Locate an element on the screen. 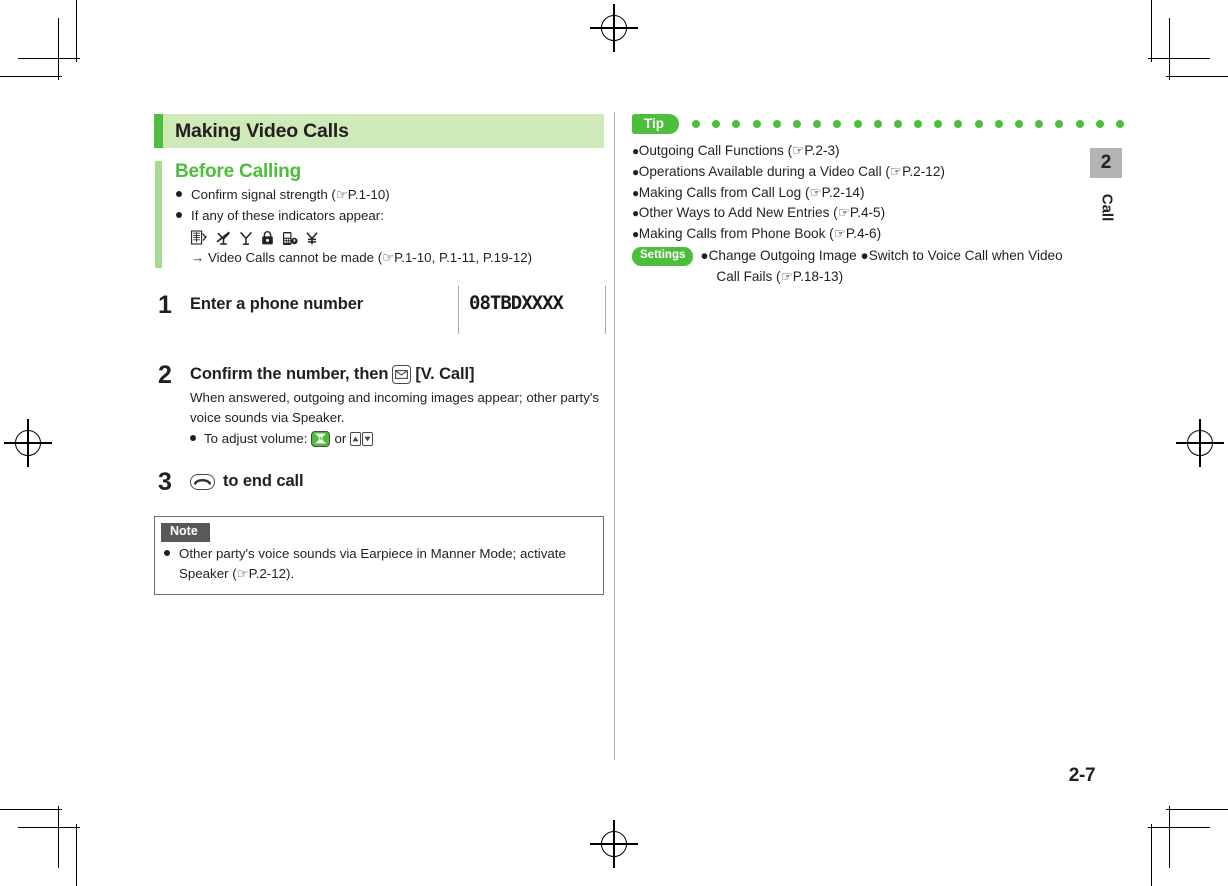 The width and height of the screenshot is (1228, 886). chapter-label-text: Call is located at coordinates (1107, 207).